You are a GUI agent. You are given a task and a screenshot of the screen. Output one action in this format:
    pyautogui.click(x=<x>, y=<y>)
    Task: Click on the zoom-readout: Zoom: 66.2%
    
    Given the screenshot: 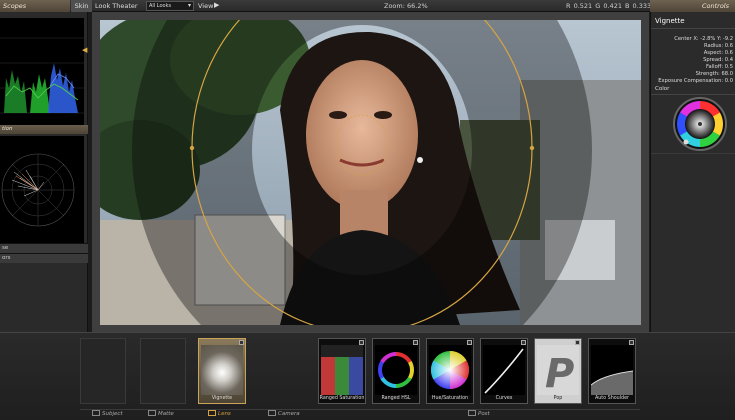 What is the action you would take?
    pyautogui.click(x=406, y=6)
    